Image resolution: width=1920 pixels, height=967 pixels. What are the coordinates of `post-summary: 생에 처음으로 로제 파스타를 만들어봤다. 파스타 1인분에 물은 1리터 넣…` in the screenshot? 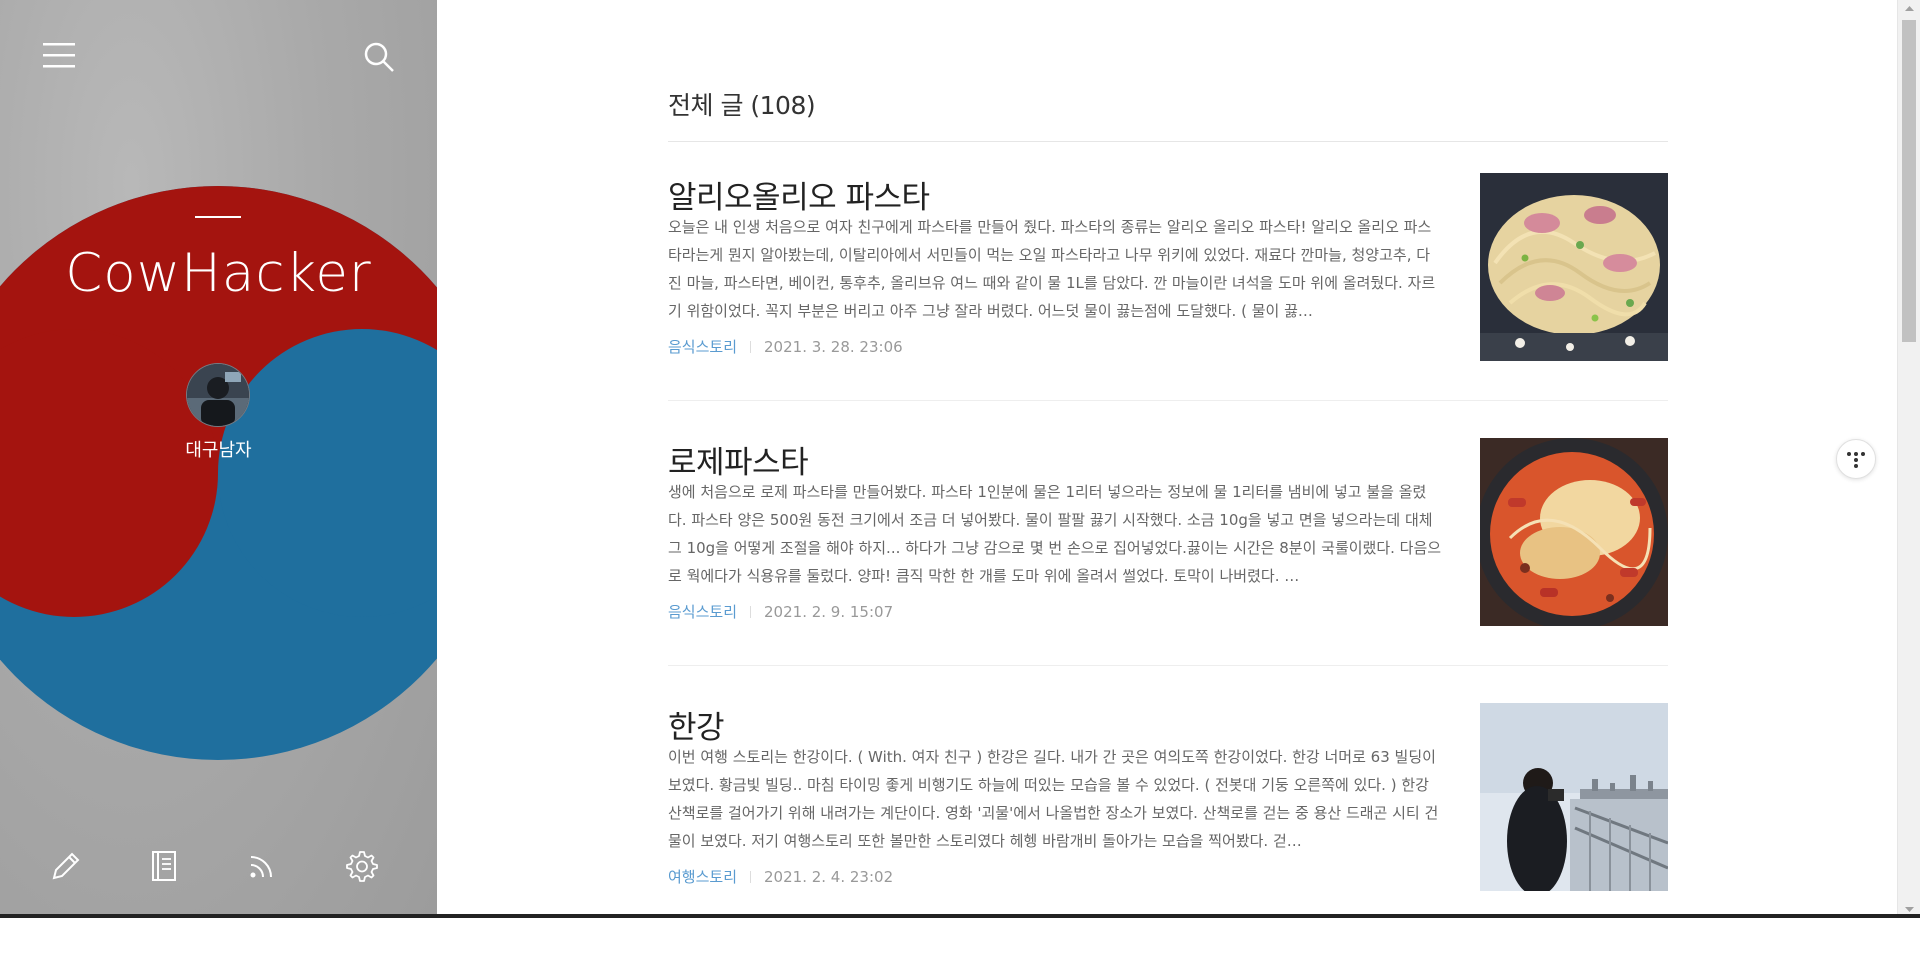 It's located at (1055, 534).